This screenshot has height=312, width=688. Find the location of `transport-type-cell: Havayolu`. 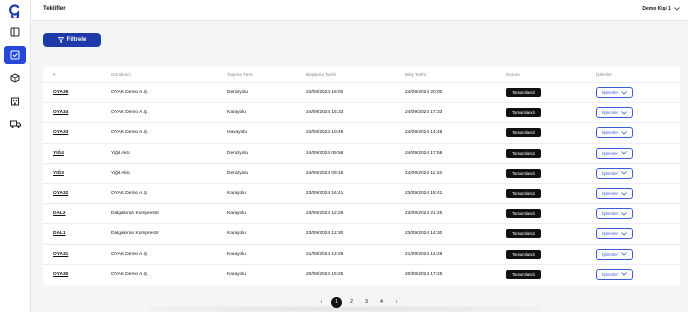

transport-type-cell: Havayolu is located at coordinates (237, 133).